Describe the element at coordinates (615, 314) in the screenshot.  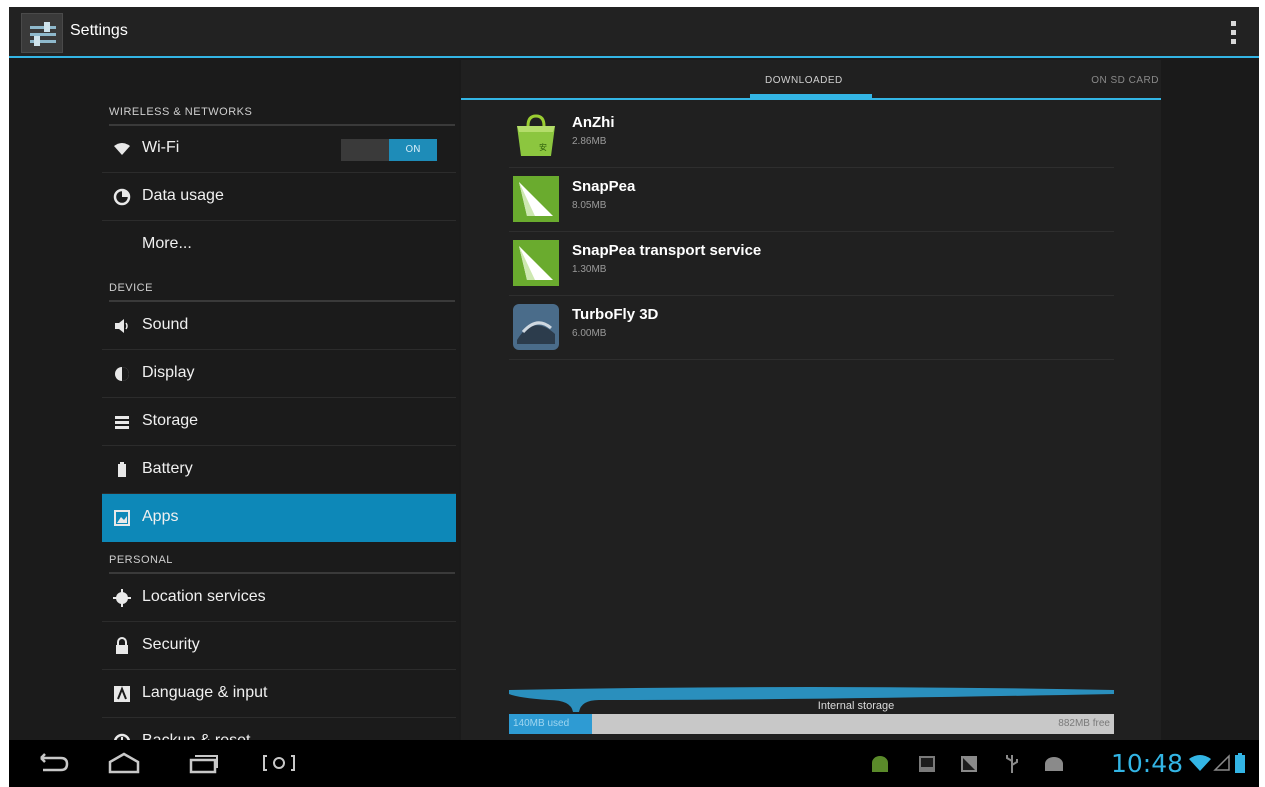
I see `app-name: TurboFly 3D` at that location.